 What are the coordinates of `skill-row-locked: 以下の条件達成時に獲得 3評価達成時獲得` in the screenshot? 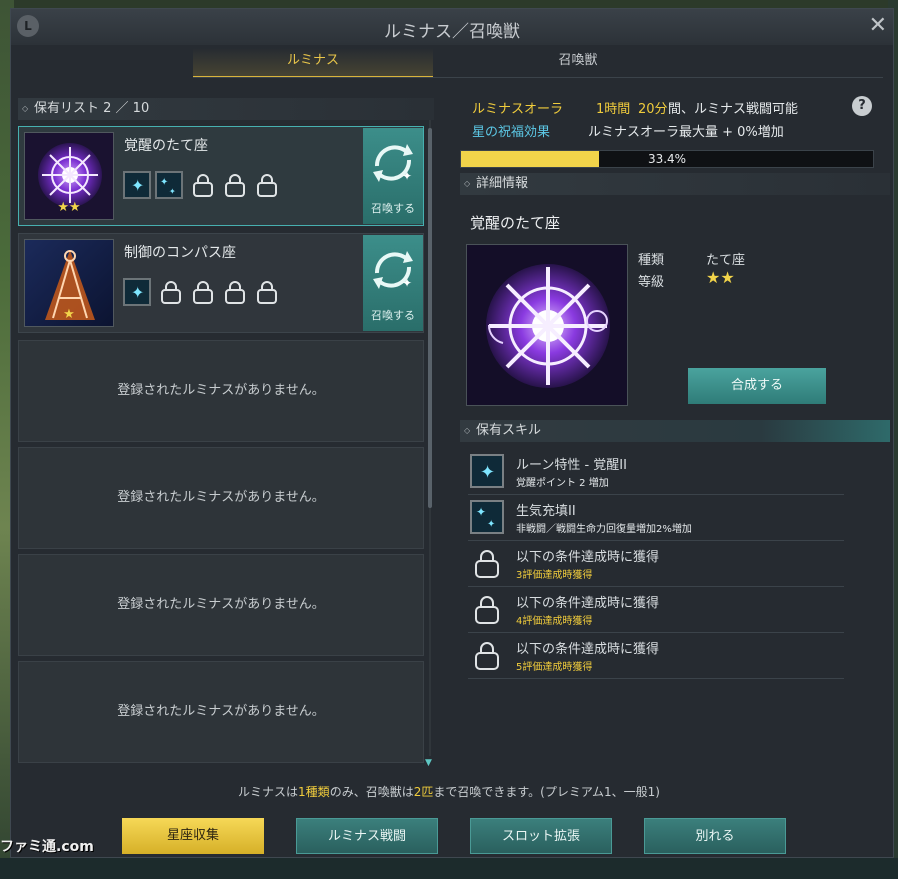 It's located at (656, 564).